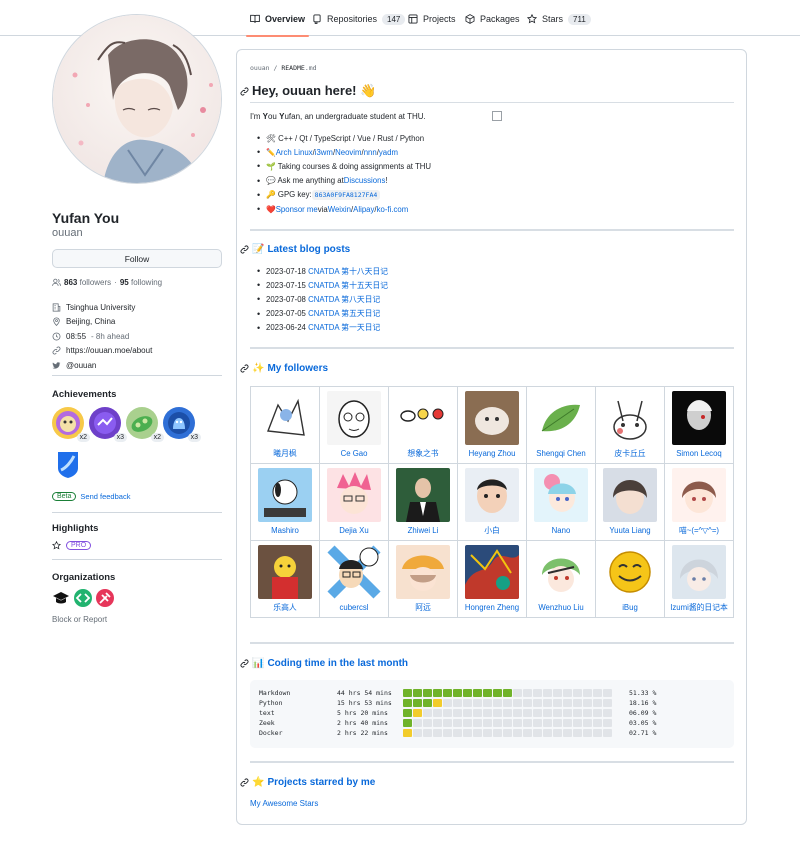 This screenshot has width=800, height=841. What do you see at coordinates (284, 803) in the screenshot?
I see `awesome-stars-link: My Awesome Stars` at bounding box center [284, 803].